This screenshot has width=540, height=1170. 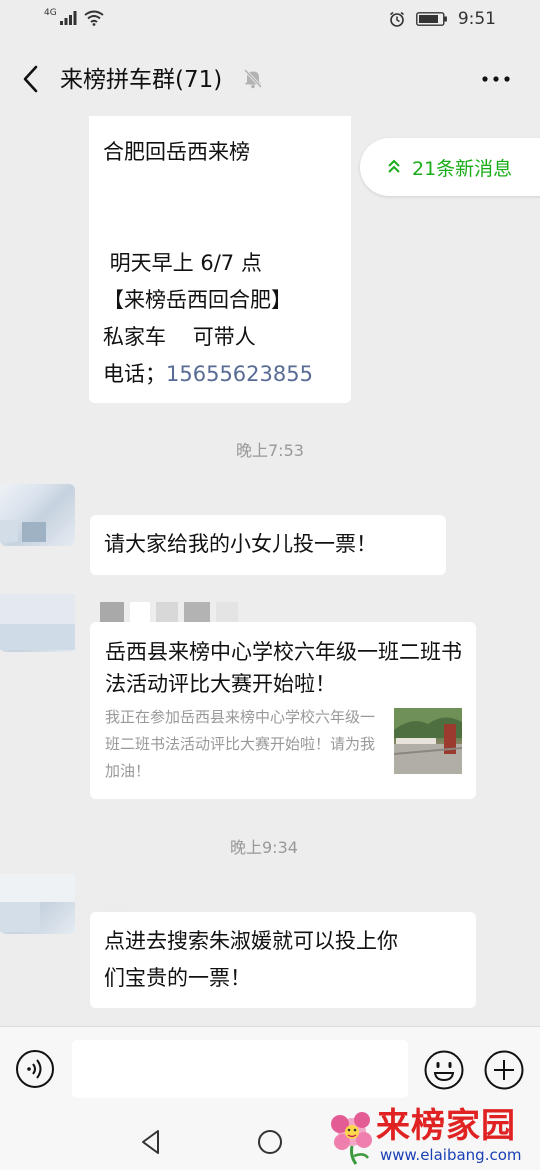 I want to click on double-chevron-up-icon, so click(x=394, y=166).